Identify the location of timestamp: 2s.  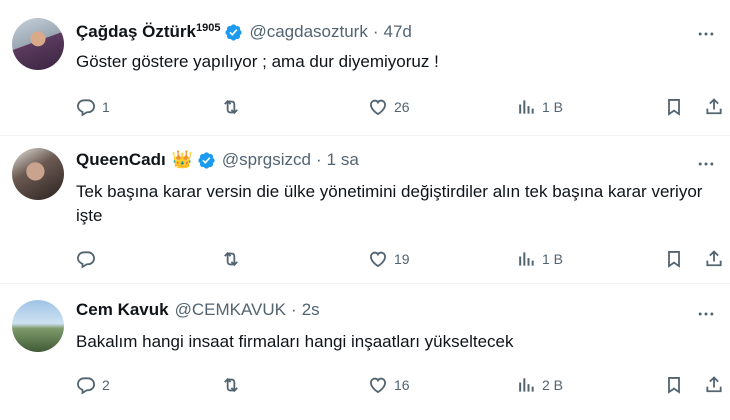
(311, 310).